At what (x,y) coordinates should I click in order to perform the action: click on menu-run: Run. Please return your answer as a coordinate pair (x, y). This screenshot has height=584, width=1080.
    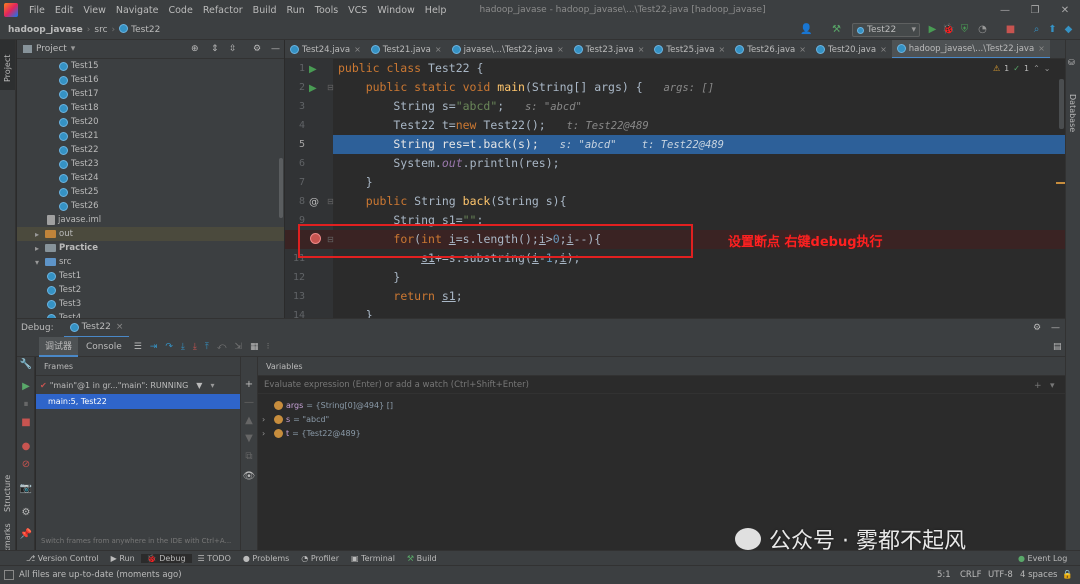
    Looking at the image, I should click on (296, 10).